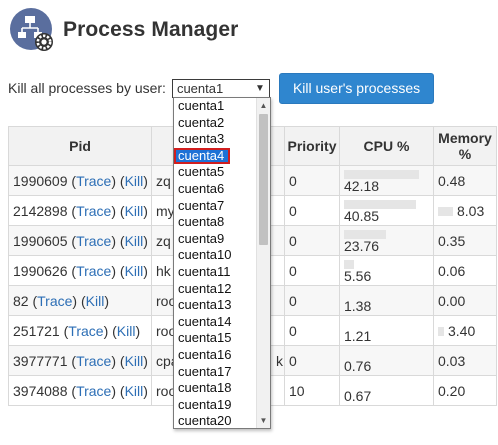 The height and width of the screenshot is (445, 498). What do you see at coordinates (40, 240) in the screenshot?
I see `pid-value: 1990605` at bounding box center [40, 240].